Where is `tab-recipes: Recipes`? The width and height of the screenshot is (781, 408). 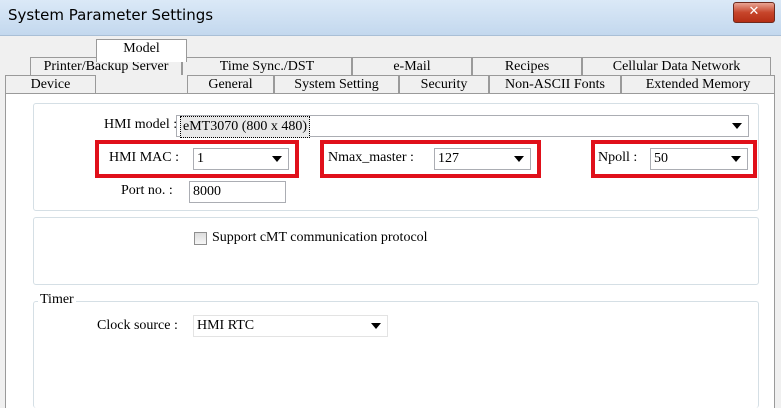
tab-recipes: Recipes is located at coordinates (527, 66).